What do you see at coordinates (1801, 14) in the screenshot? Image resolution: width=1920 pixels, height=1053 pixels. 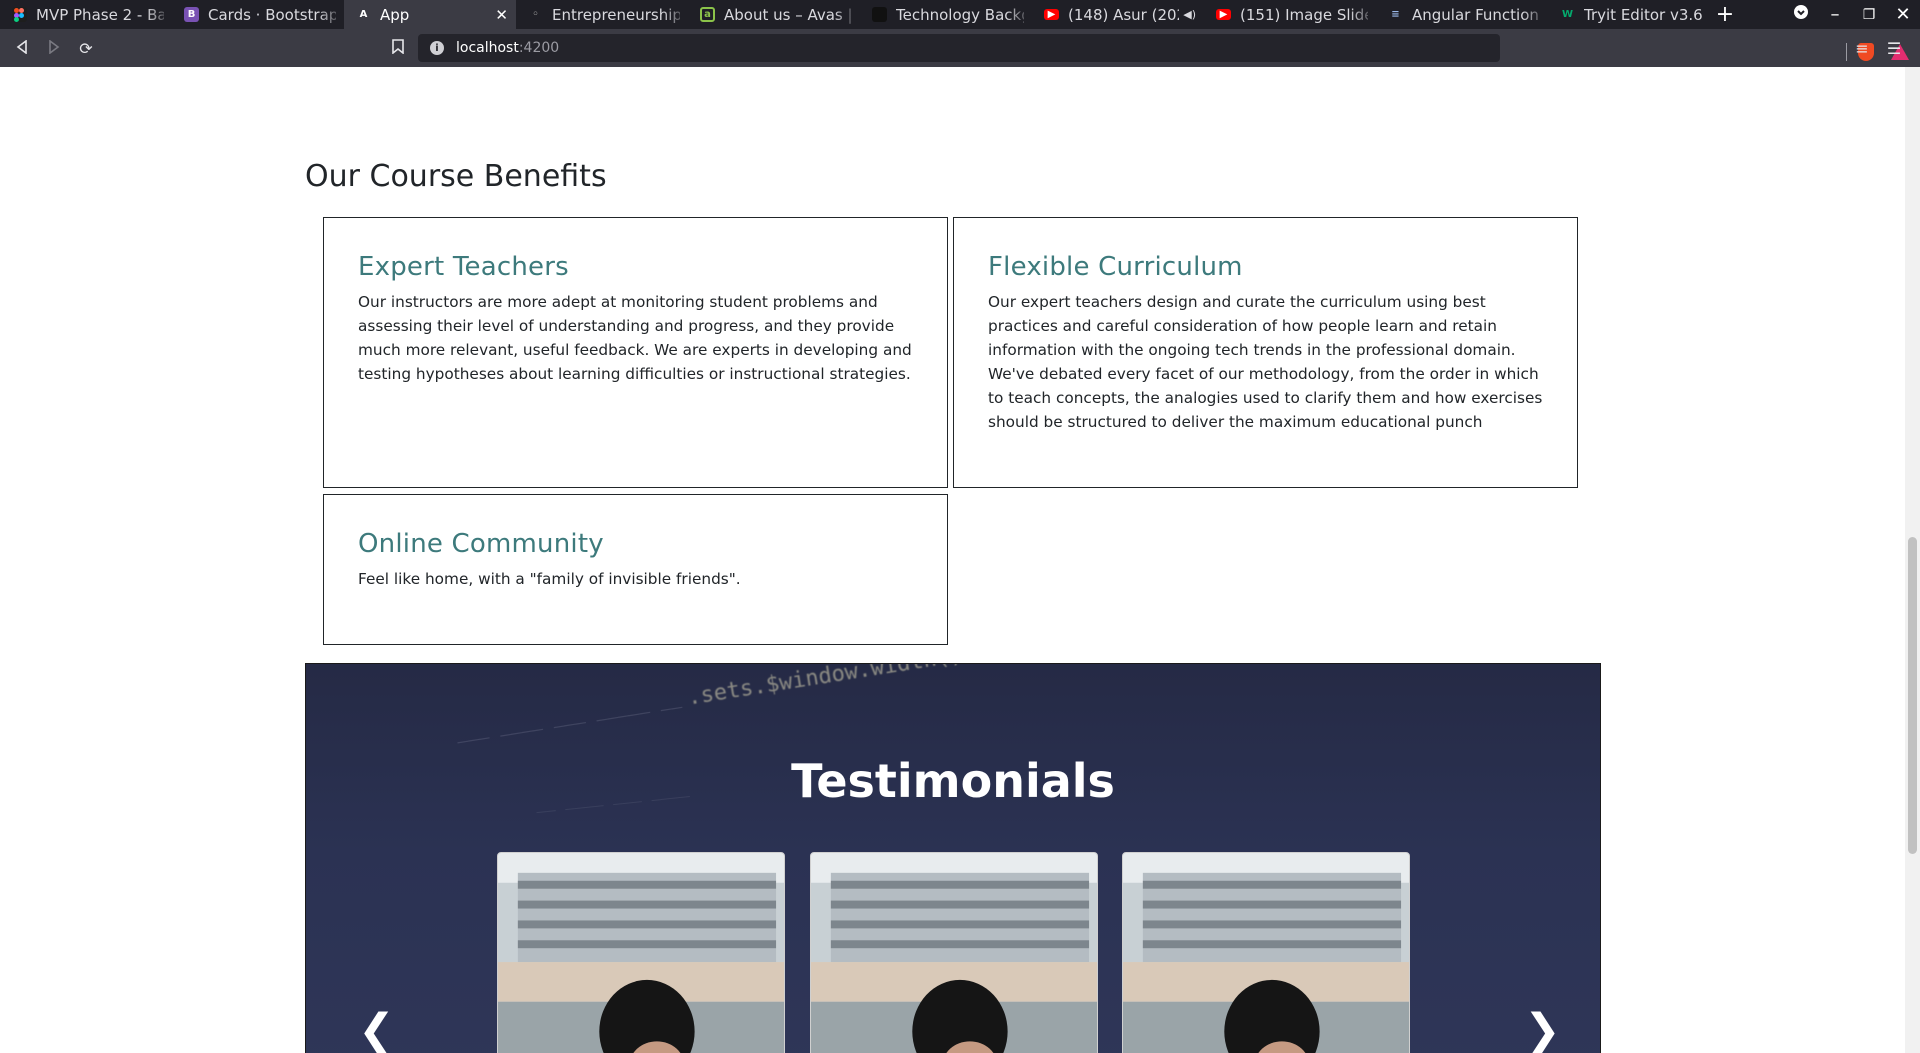 I see `tab-search-icon` at bounding box center [1801, 14].